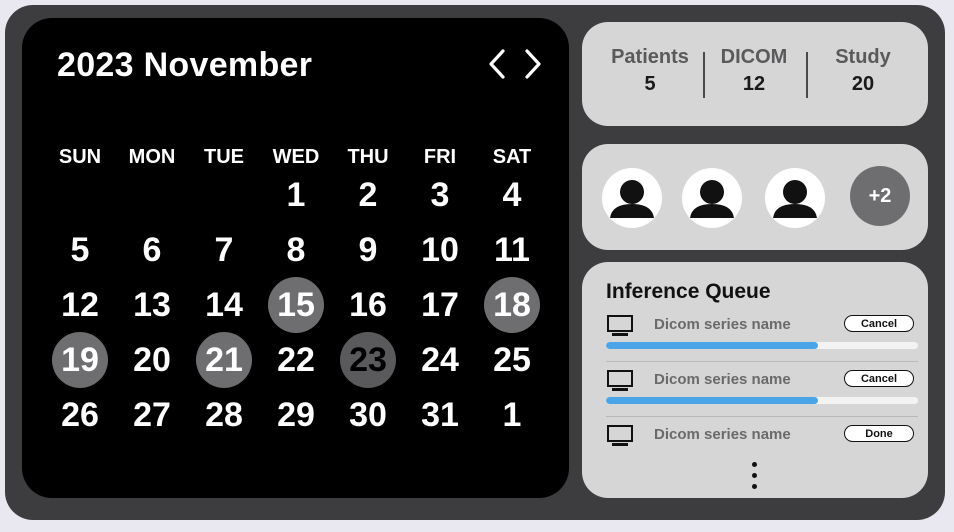 This screenshot has width=954, height=532. What do you see at coordinates (368, 415) in the screenshot?
I see `calendar-day: 30` at bounding box center [368, 415].